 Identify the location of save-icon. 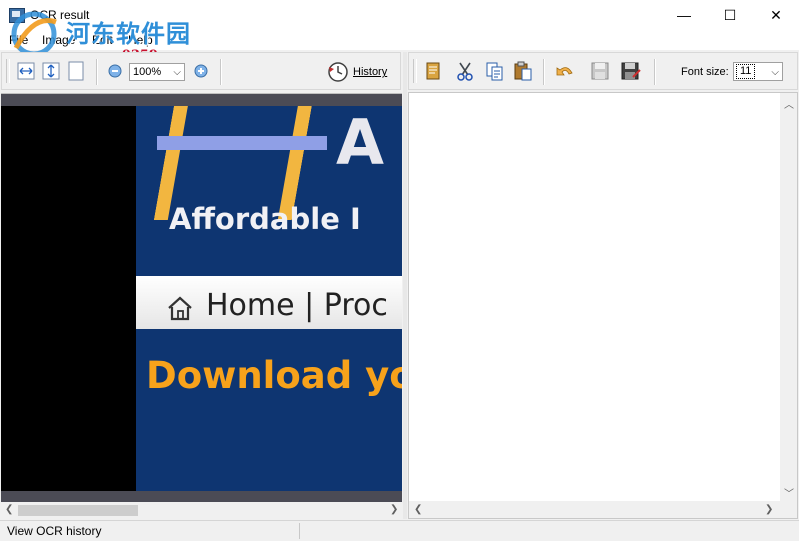
(600, 71).